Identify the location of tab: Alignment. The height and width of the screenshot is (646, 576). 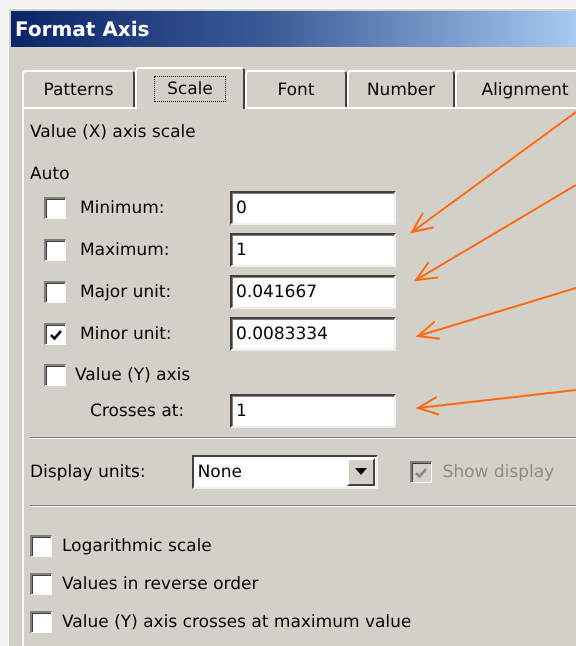
(515, 88).